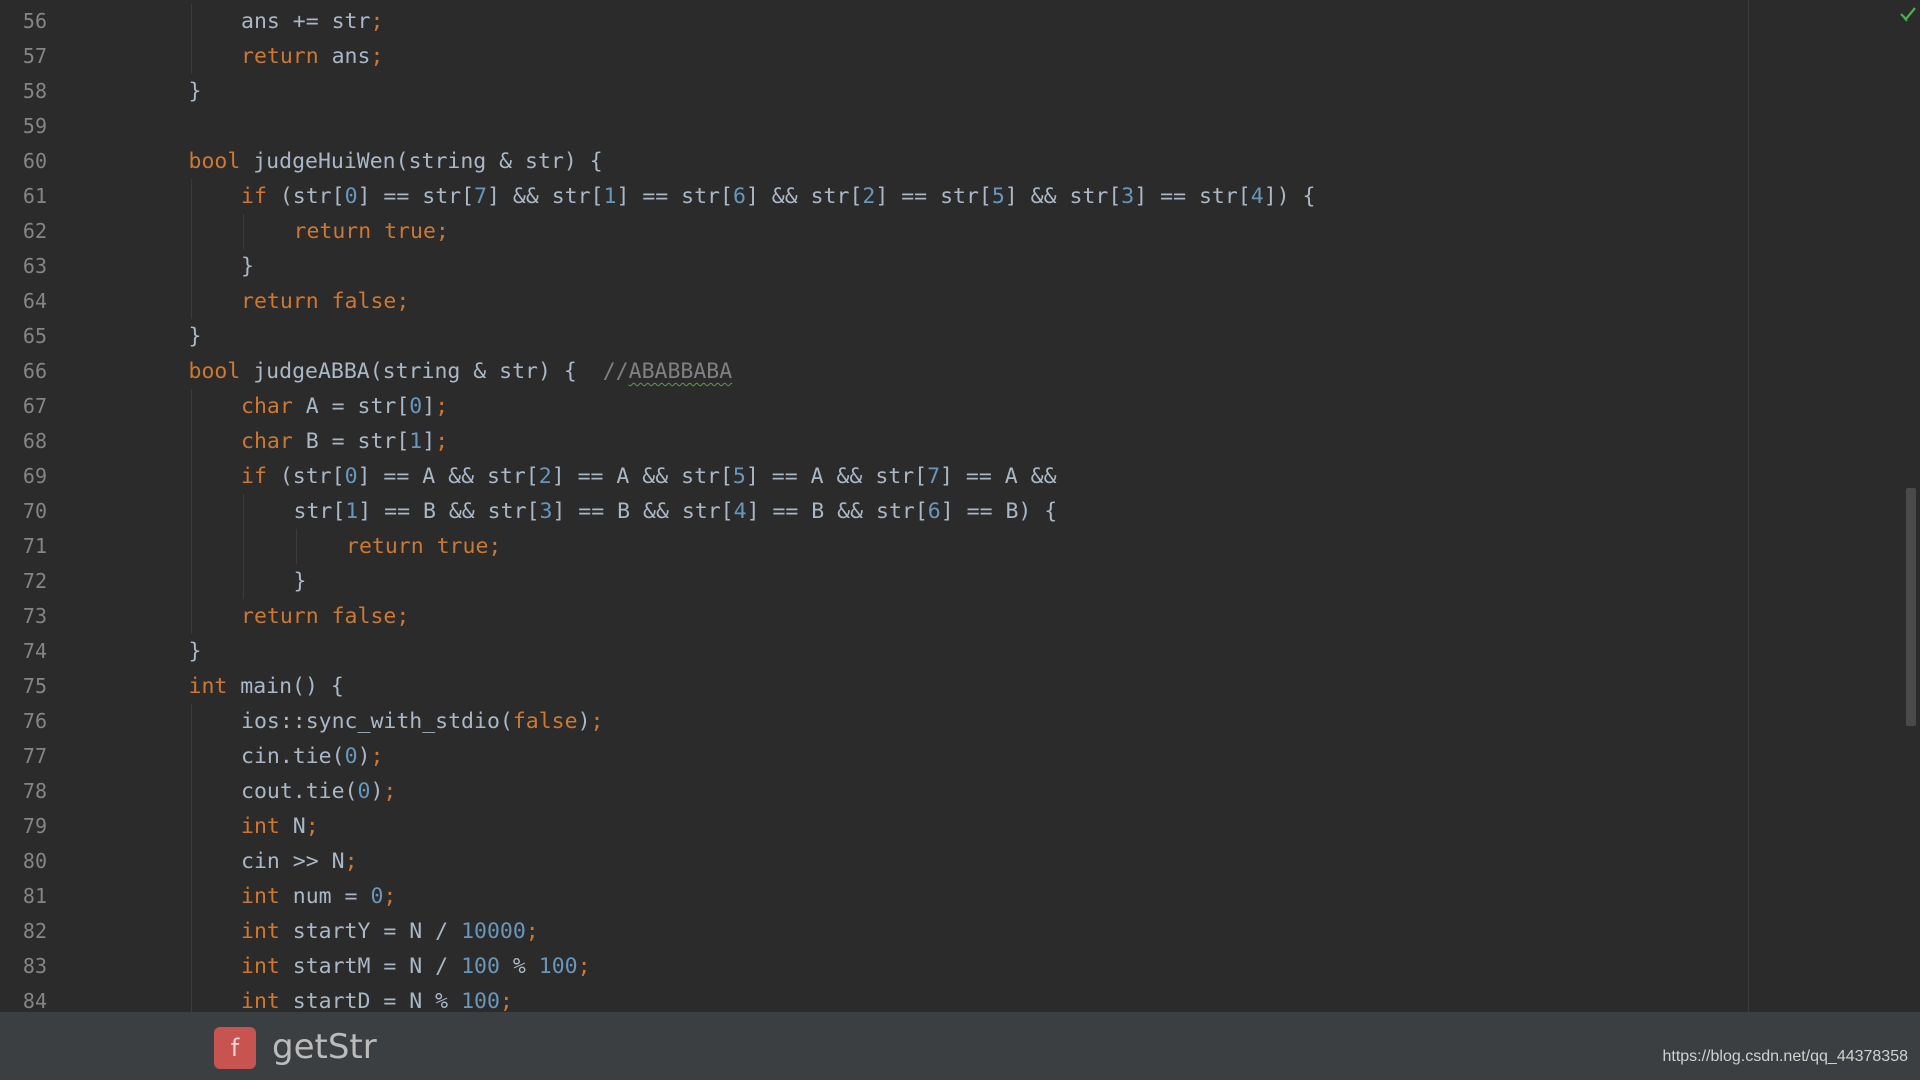  What do you see at coordinates (416, 966) in the screenshot?
I see `code-line: int startM = N / 100 % 100;` at bounding box center [416, 966].